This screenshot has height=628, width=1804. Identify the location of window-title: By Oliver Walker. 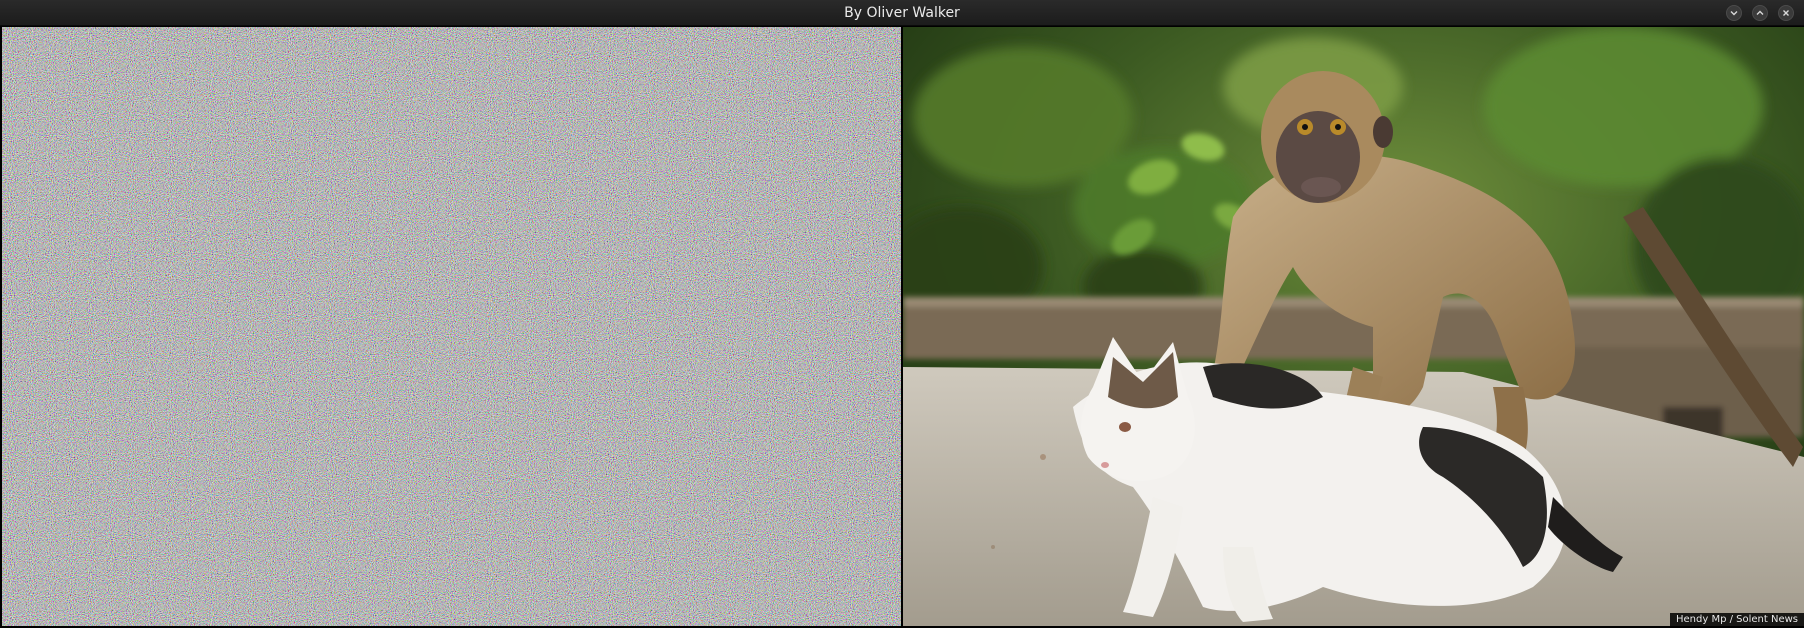
(902, 13).